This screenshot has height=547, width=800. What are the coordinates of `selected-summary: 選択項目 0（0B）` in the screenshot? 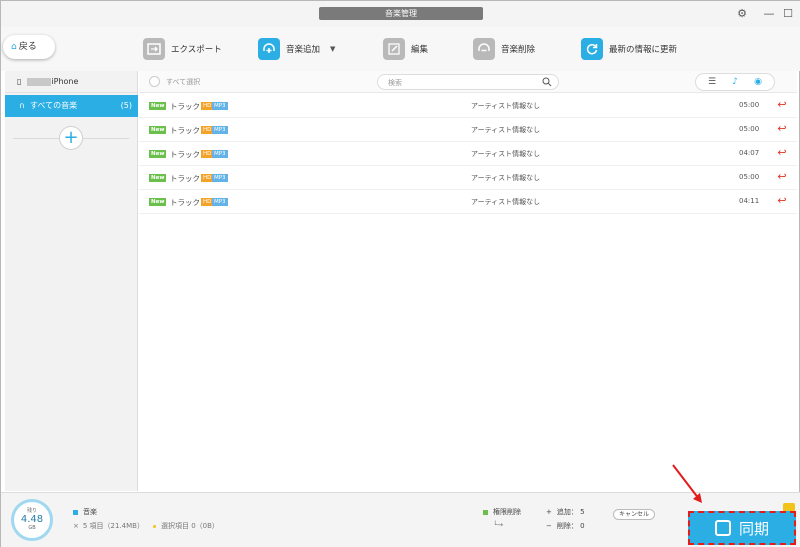 It's located at (186, 526).